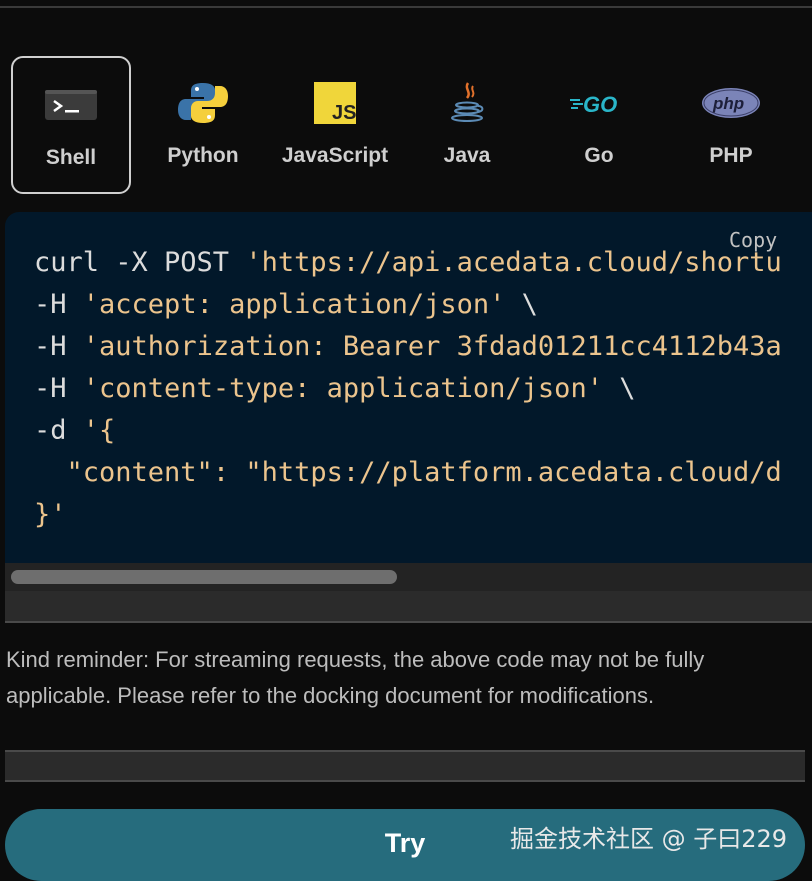 The image size is (812, 881). I want to click on code-line: }', so click(50, 514).